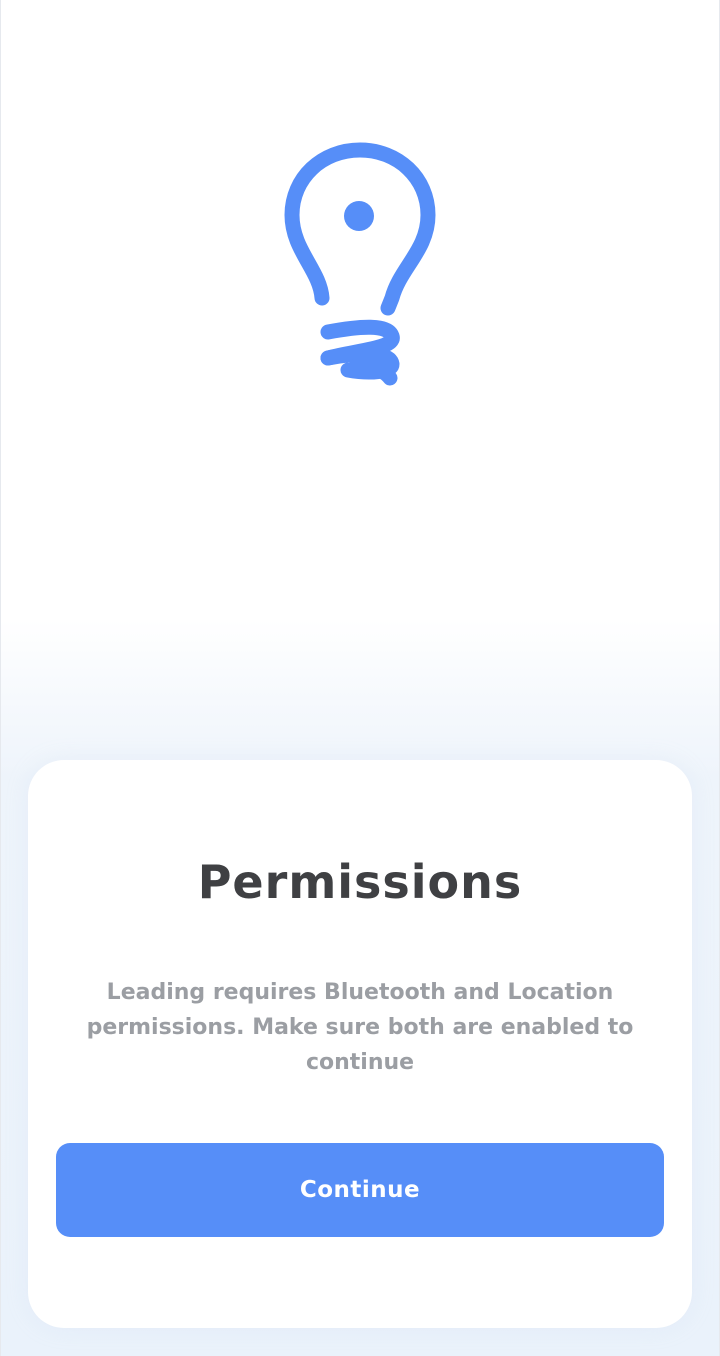 The width and height of the screenshot is (720, 1356). I want to click on continue-button: Continue, so click(360, 1190).